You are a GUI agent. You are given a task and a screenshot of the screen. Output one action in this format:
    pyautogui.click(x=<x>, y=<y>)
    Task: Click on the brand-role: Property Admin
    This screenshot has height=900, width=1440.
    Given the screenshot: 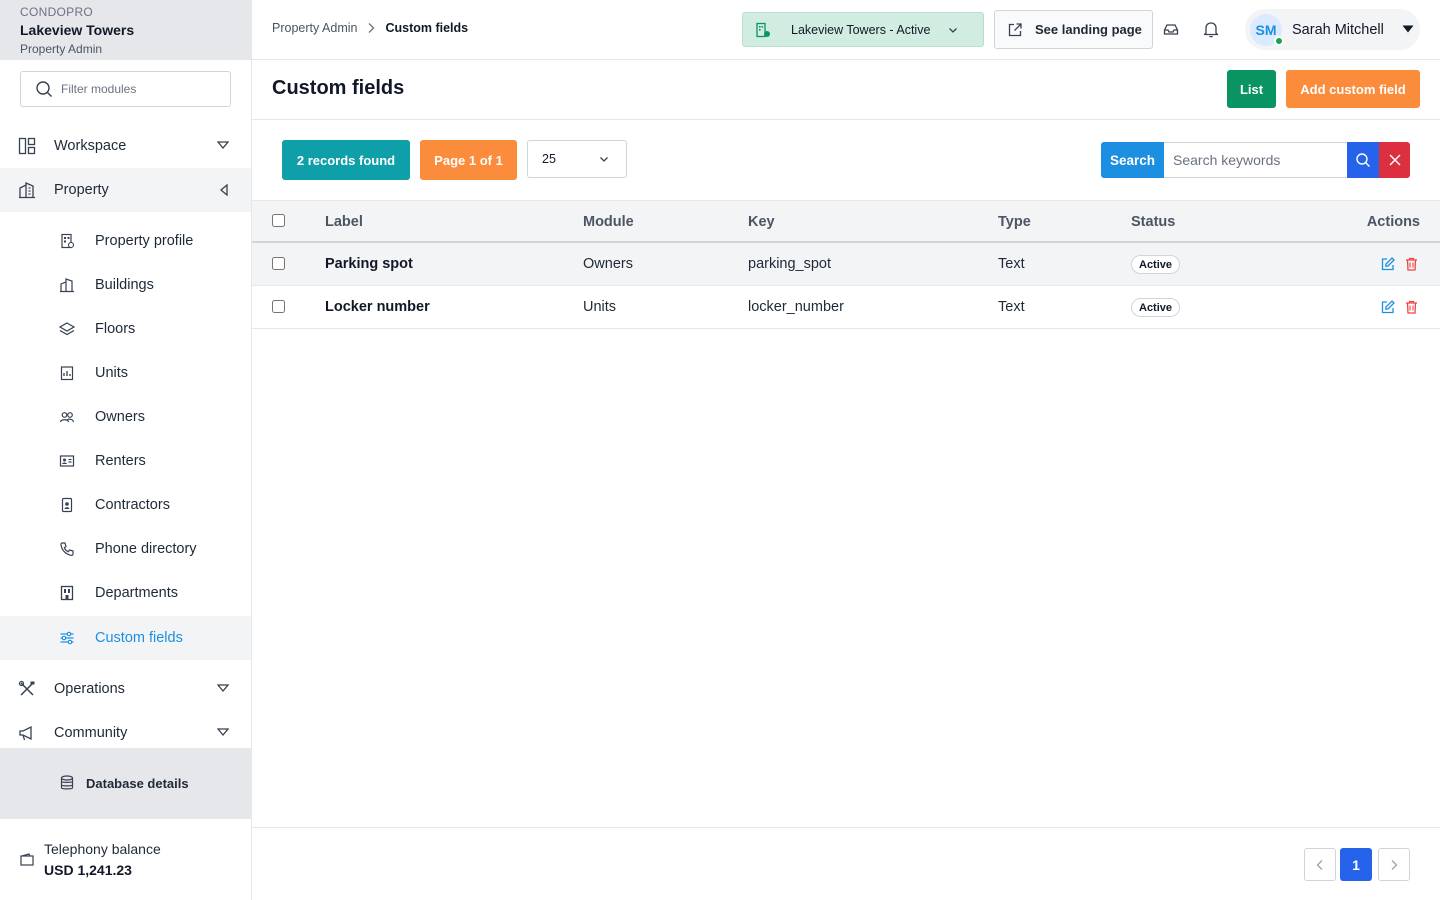 What is the action you would take?
    pyautogui.click(x=61, y=49)
    